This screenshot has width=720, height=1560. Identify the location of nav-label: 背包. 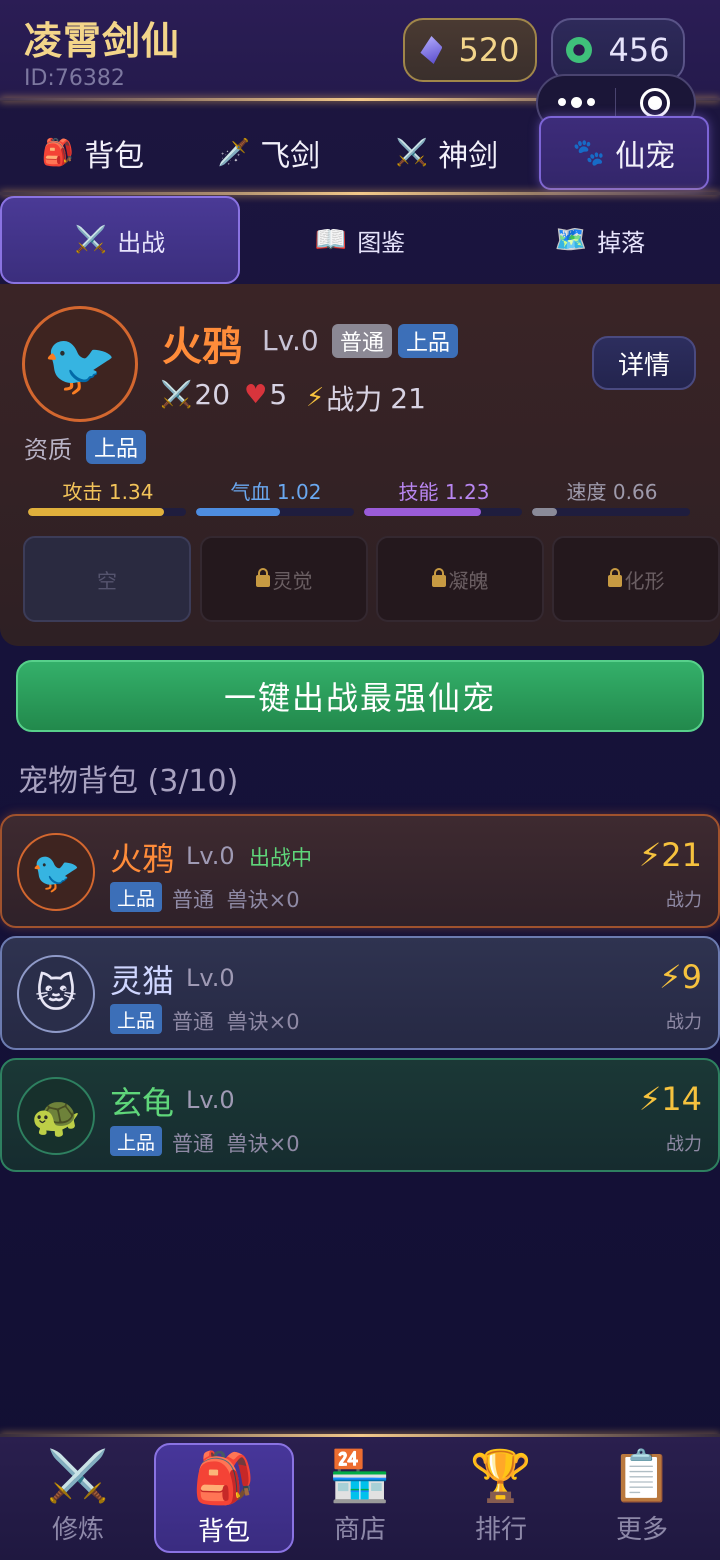
(223, 1532).